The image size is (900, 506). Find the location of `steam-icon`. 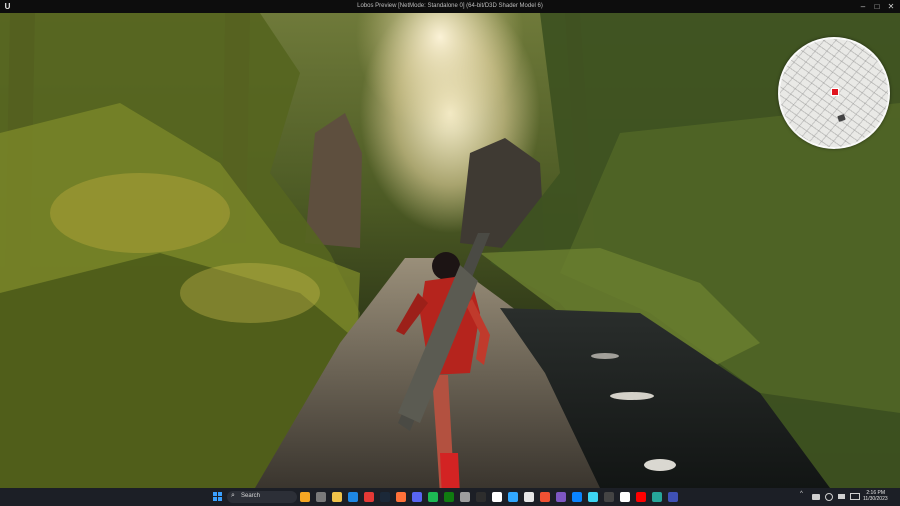

steam-icon is located at coordinates (385, 497).